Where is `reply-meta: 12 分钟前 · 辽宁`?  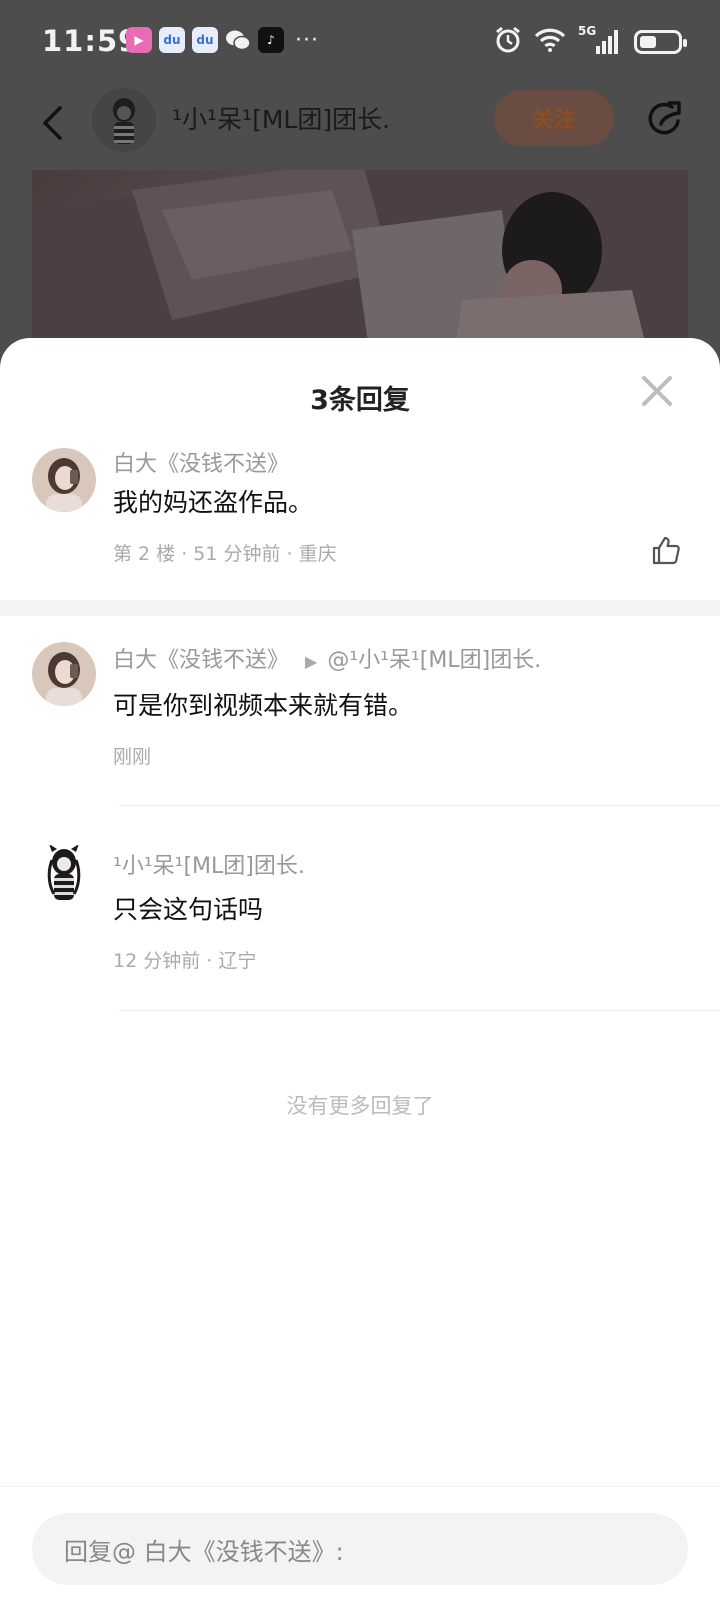 reply-meta: 12 分钟前 · 辽宁 is located at coordinates (185, 961).